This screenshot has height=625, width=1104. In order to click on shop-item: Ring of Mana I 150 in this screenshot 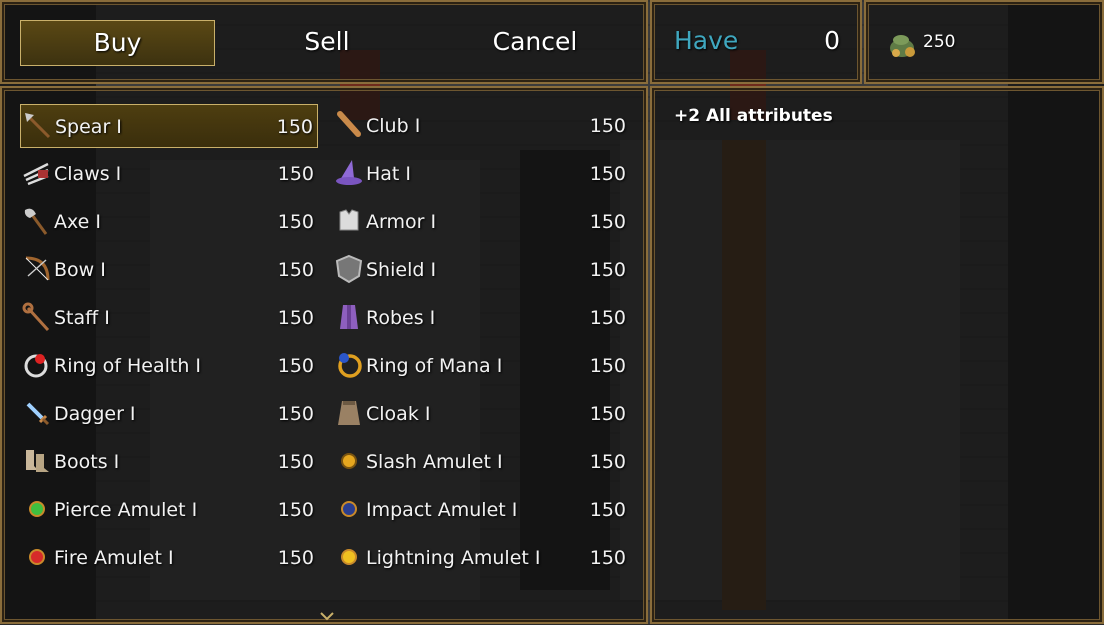, I will do `click(481, 366)`.